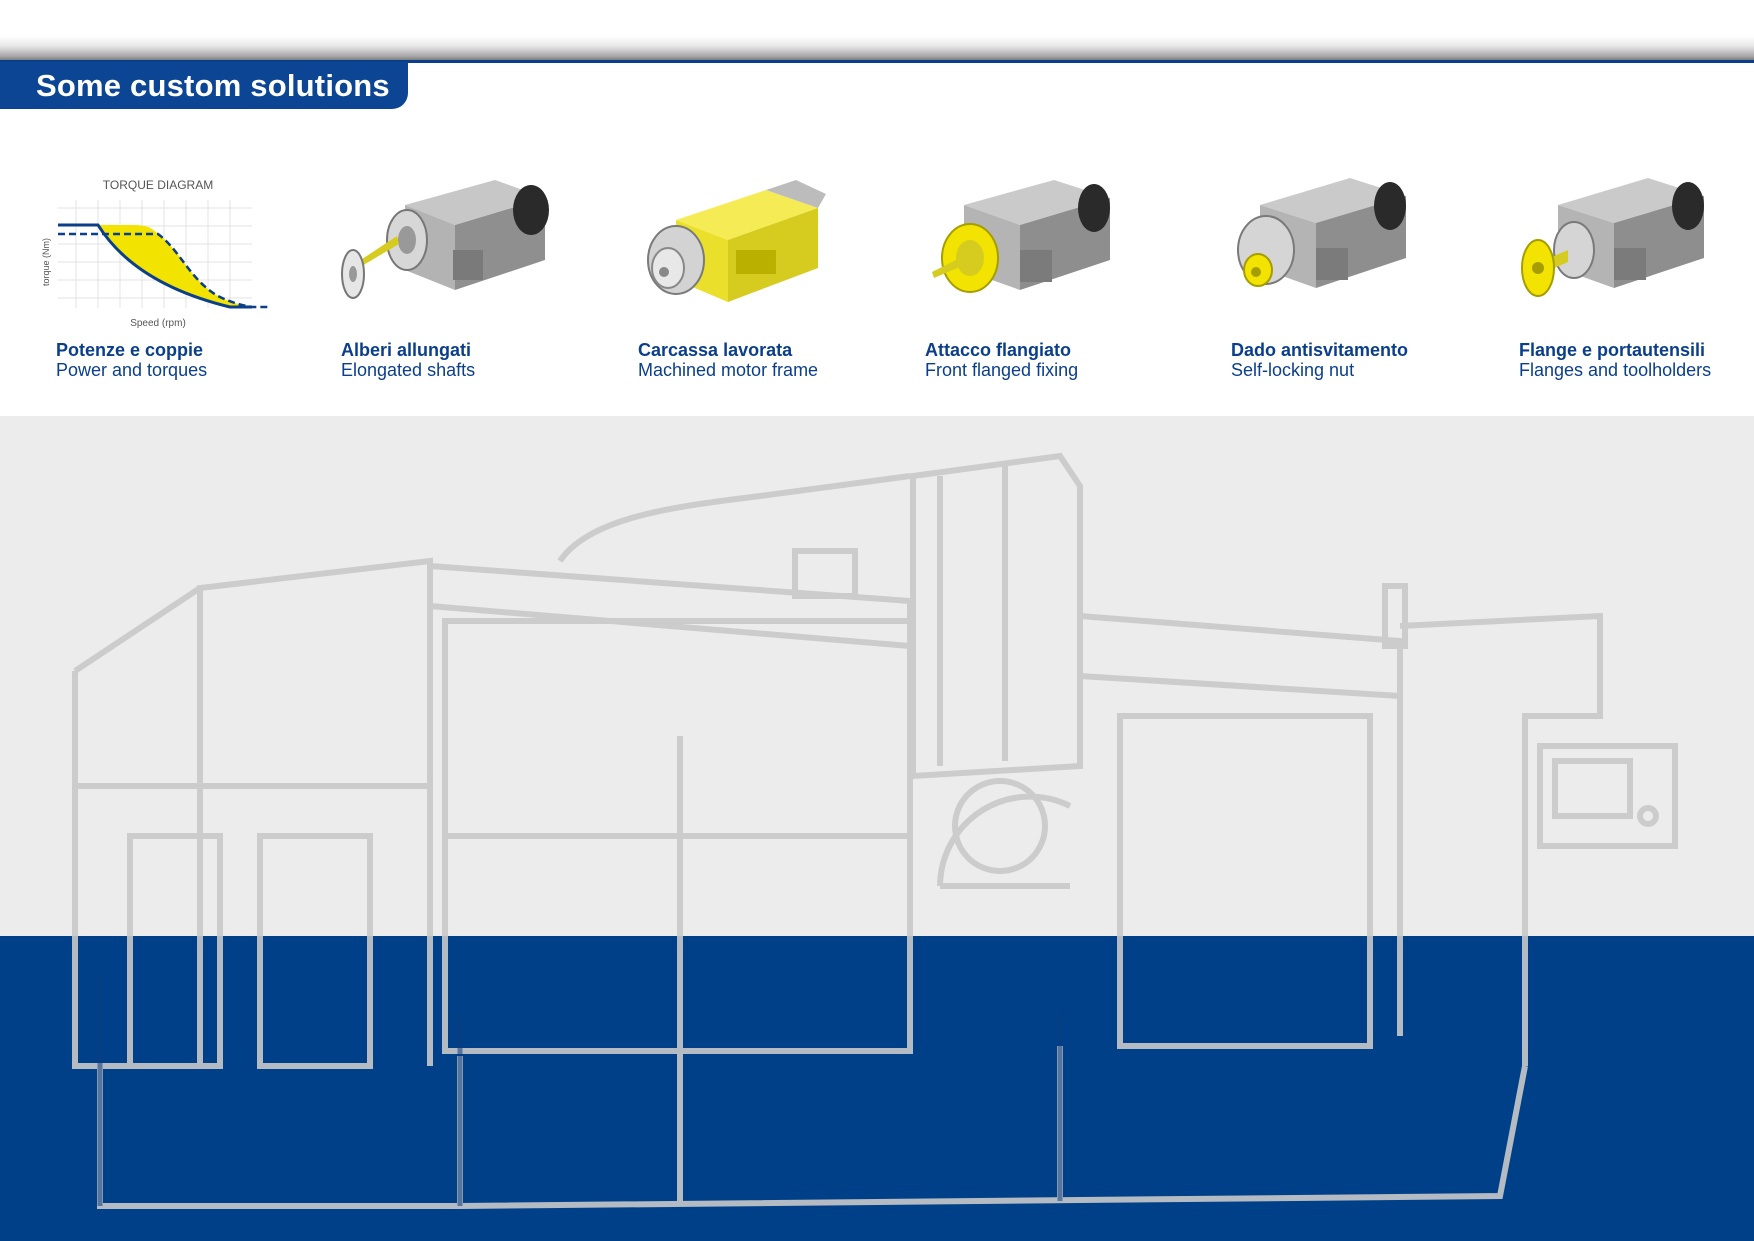 The width and height of the screenshot is (1754, 1241). What do you see at coordinates (998, 350) in the screenshot?
I see `product-title: Attacco flangiato` at bounding box center [998, 350].